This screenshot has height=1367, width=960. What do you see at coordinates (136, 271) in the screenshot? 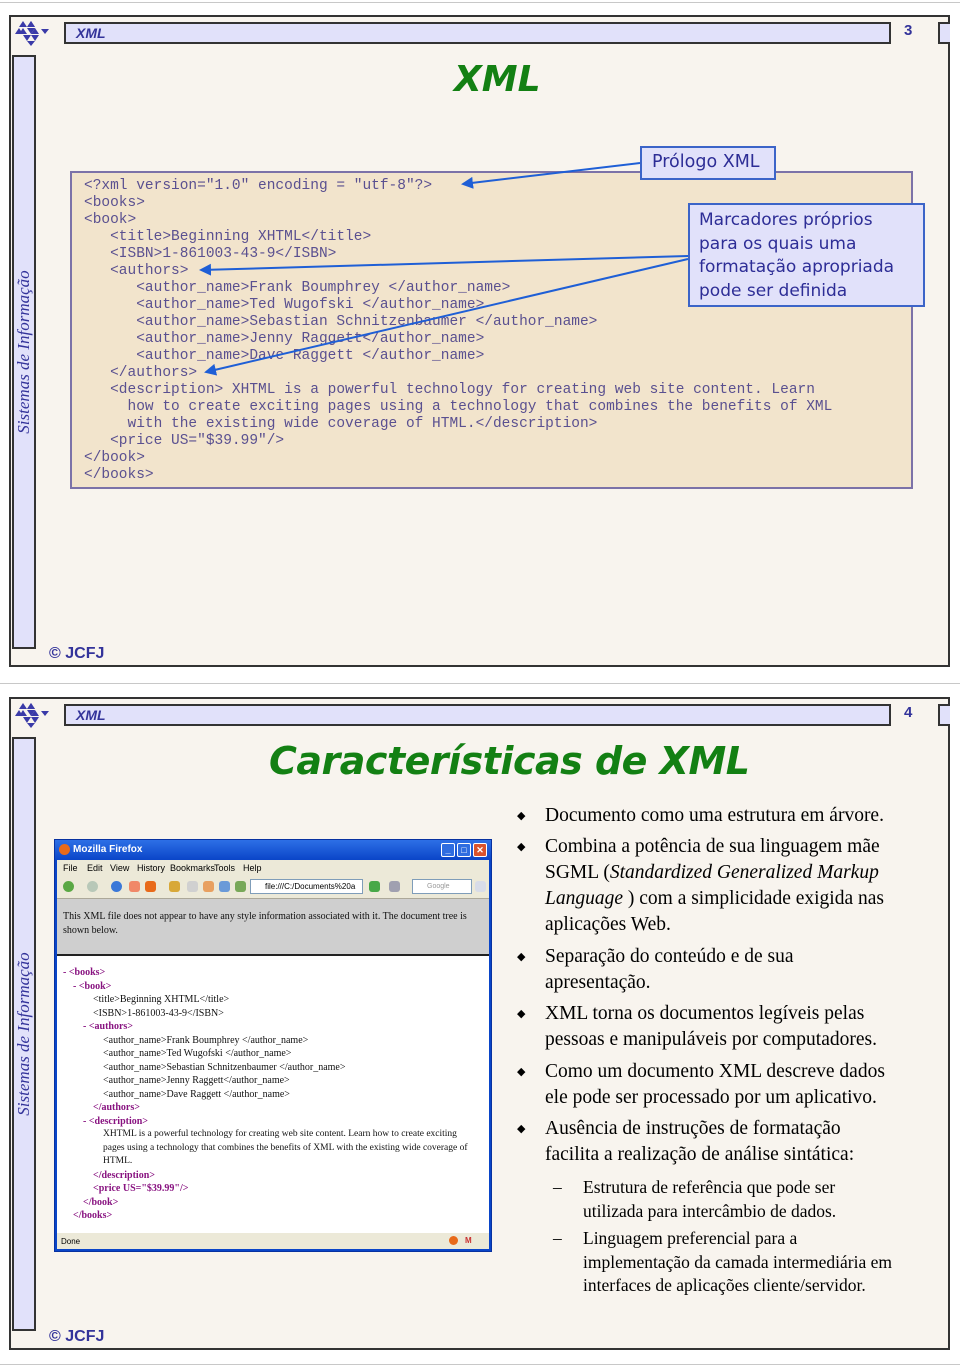
I see `code-line: <authors>` at bounding box center [136, 271].